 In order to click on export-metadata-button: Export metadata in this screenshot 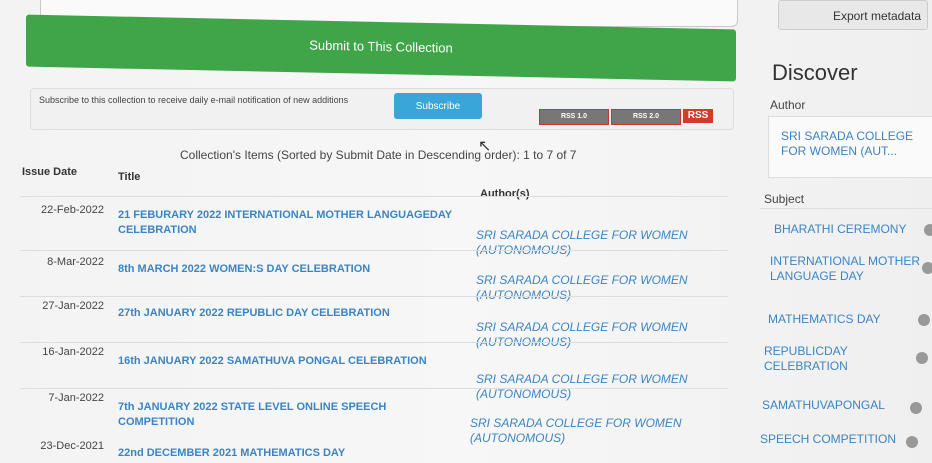, I will do `click(853, 15)`.